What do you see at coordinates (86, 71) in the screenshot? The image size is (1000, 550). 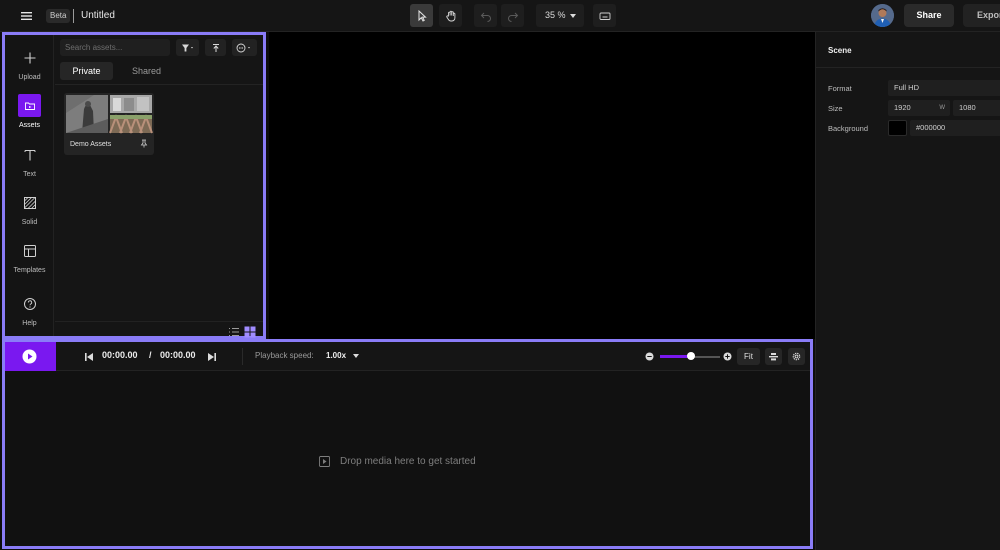 I see `tab-private: Private` at bounding box center [86, 71].